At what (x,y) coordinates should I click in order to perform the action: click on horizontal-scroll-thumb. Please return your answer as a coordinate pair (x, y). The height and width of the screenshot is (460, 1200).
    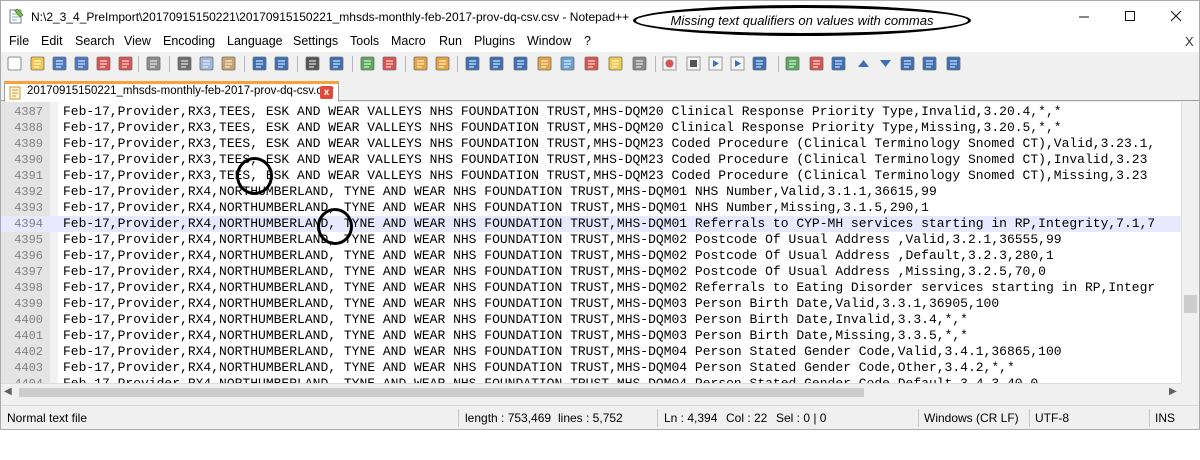
    Looking at the image, I should click on (441, 392).